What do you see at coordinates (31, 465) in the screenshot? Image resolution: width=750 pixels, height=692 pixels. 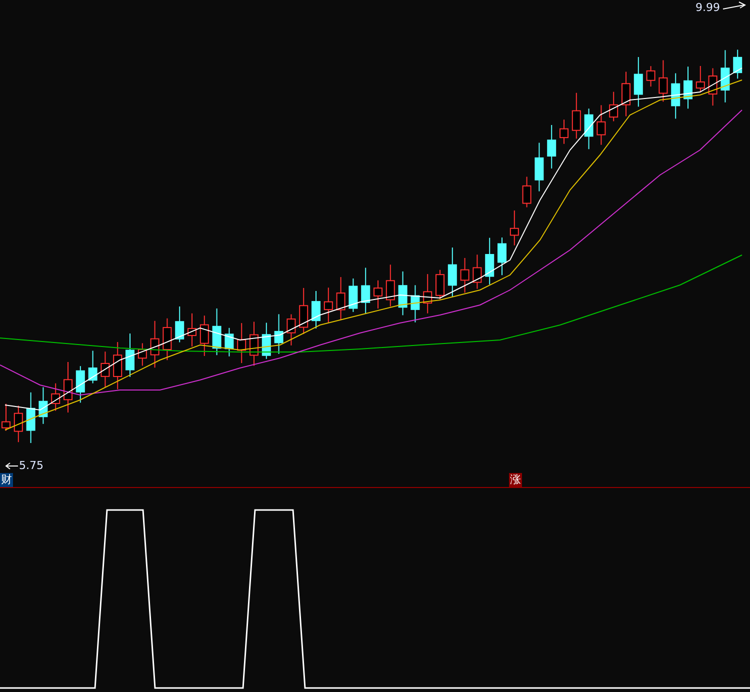 I see `low-price-label: 5.75` at bounding box center [31, 465].